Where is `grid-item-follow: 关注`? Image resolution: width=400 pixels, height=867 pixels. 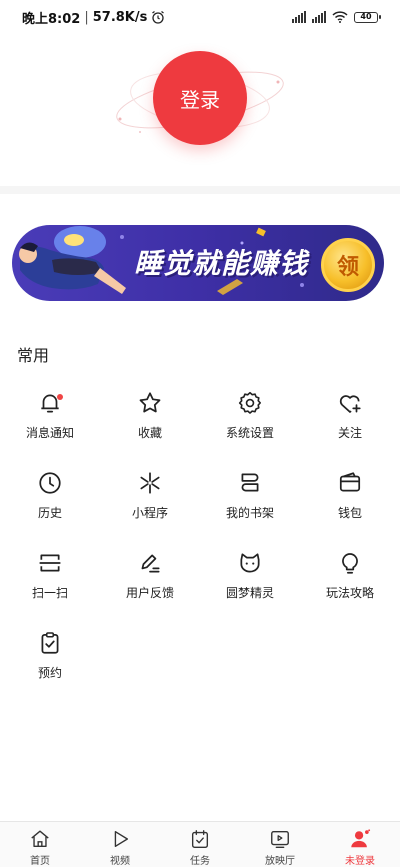 grid-item-follow: 关注 is located at coordinates (350, 416).